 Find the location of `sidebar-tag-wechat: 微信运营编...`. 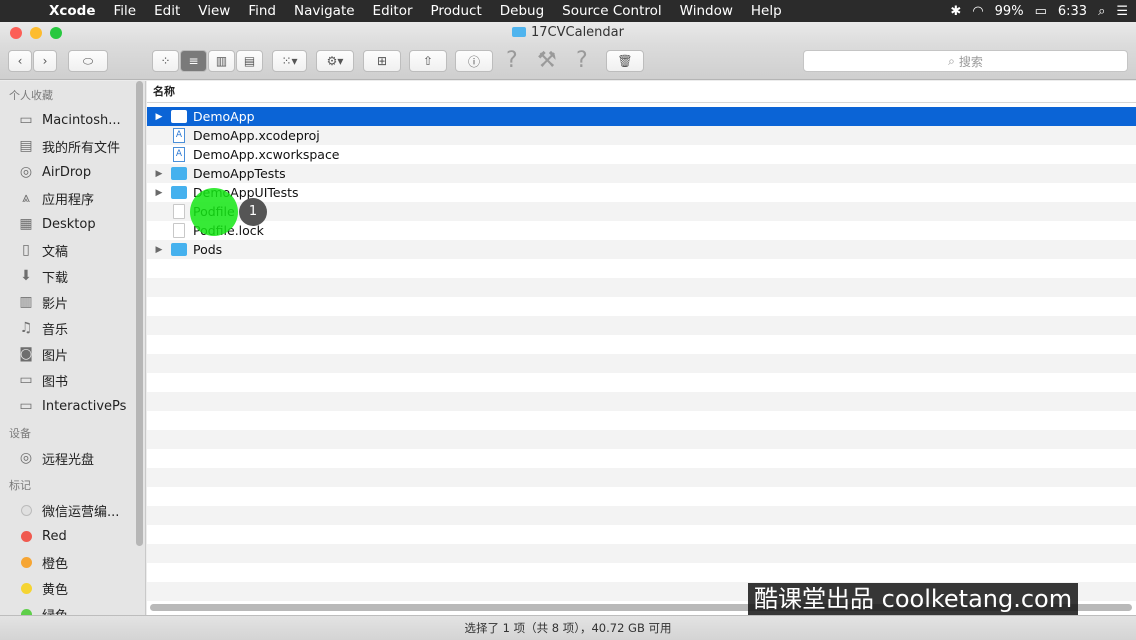

sidebar-tag-wechat: 微信运营编... is located at coordinates (72, 510).